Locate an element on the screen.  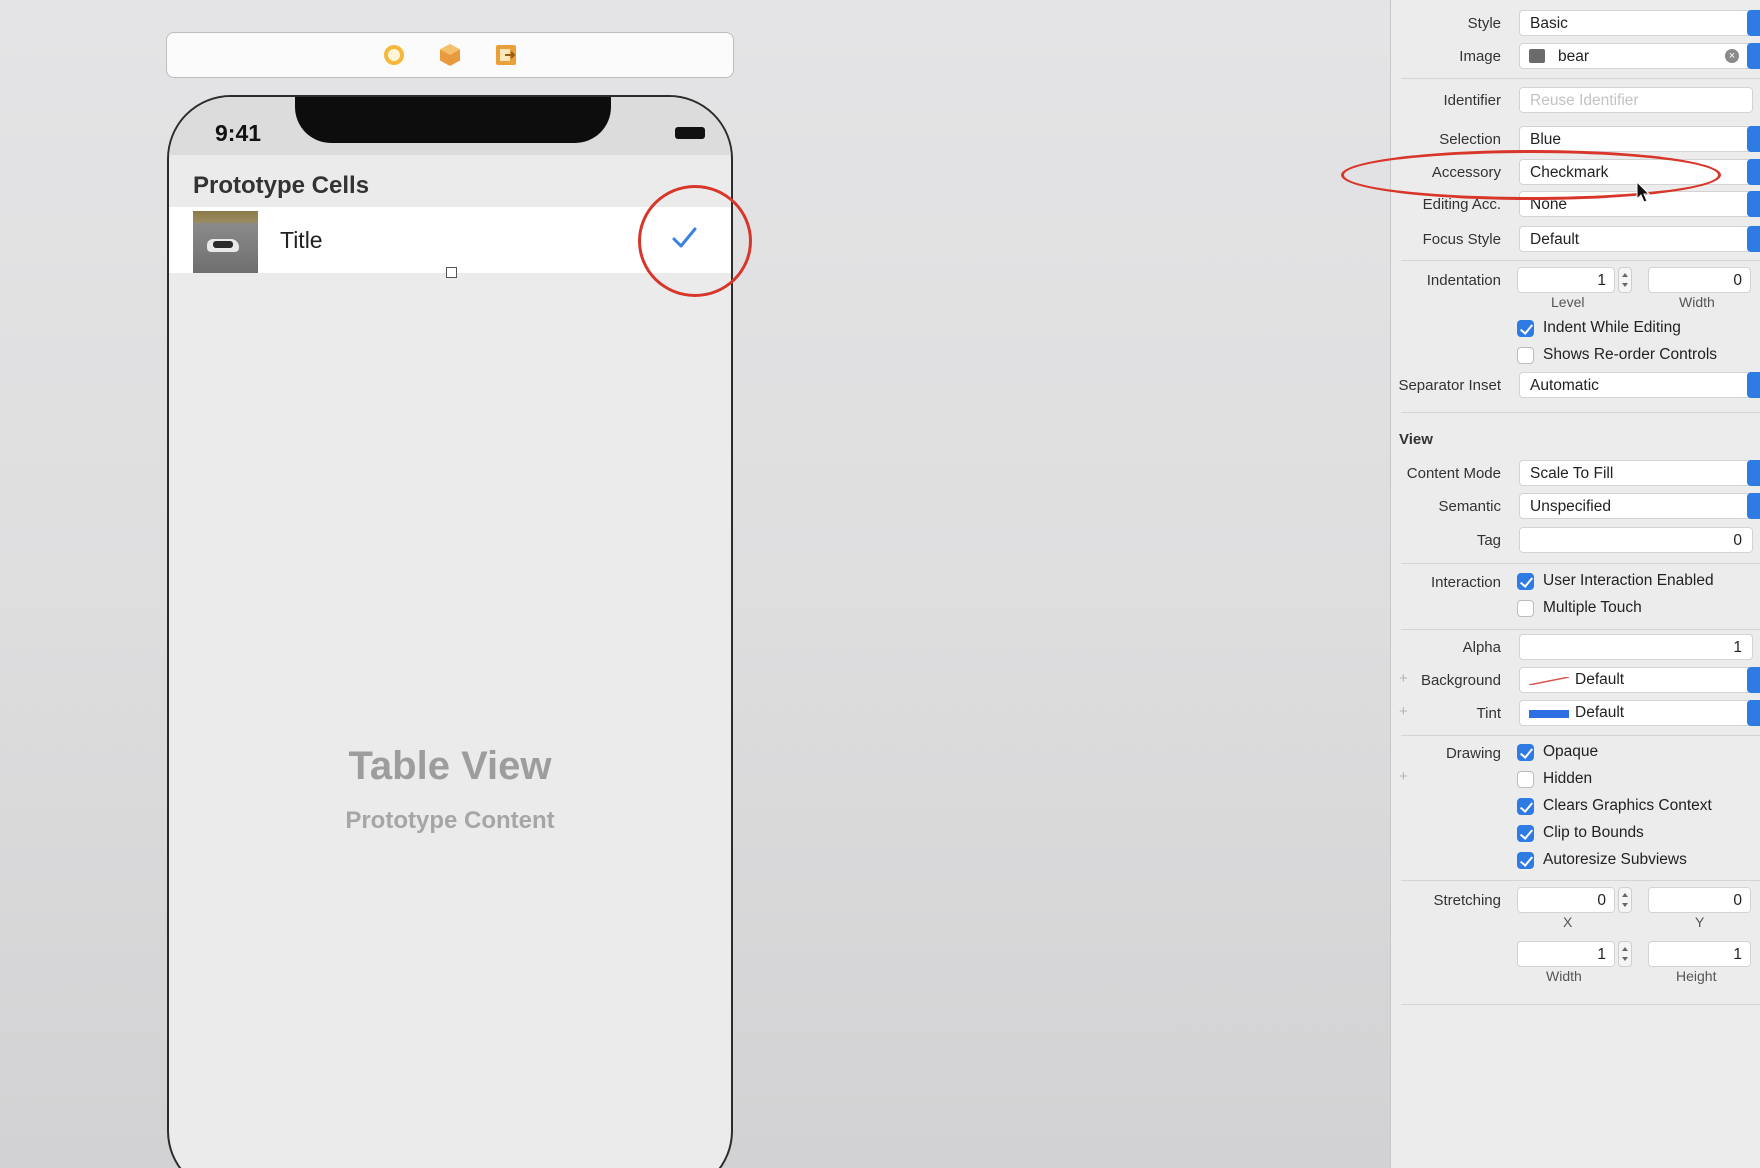
background-row: + Background Default is located at coordinates (1575, 680).